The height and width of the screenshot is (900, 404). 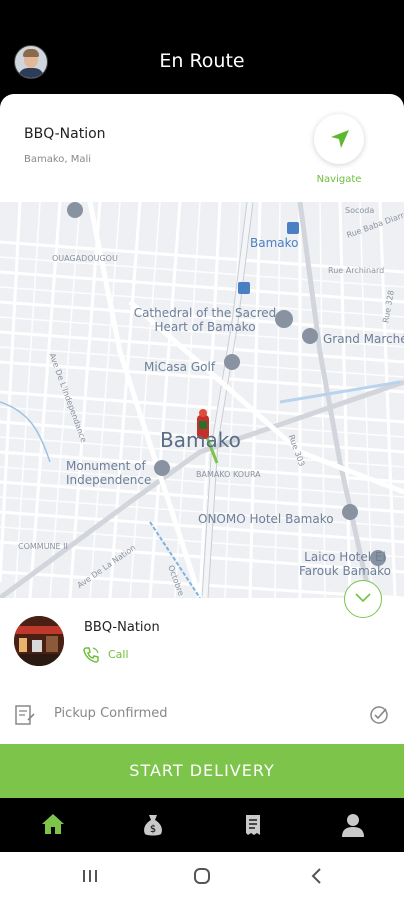 I want to click on money-bag-icon: $, so click(x=153, y=825).